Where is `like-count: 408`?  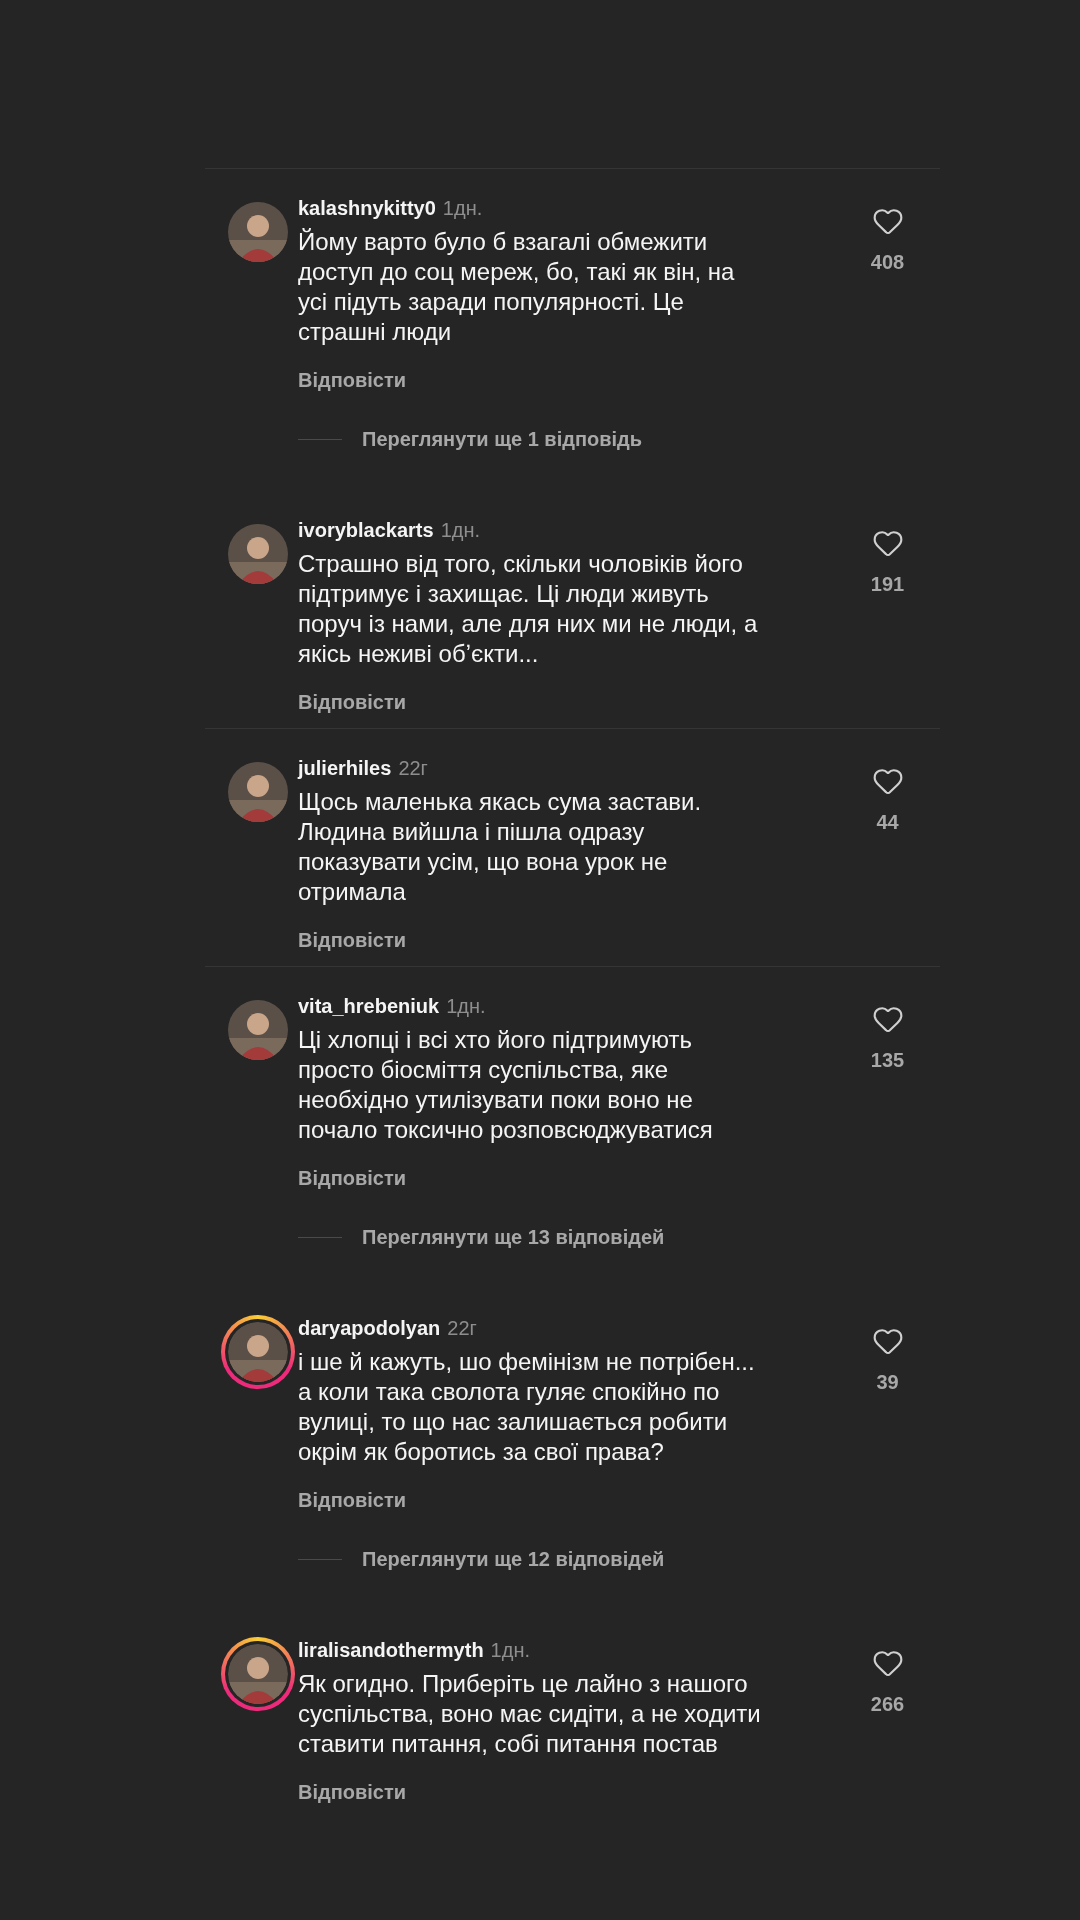
like-count: 408 is located at coordinates (887, 262).